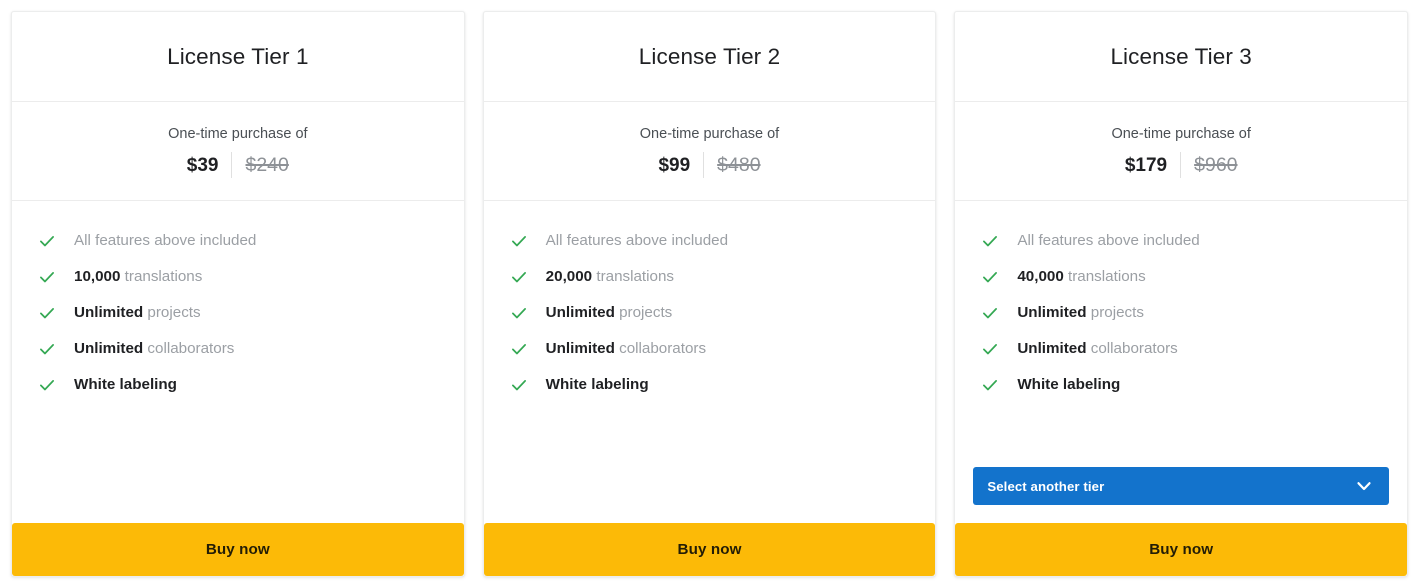 This screenshot has height=587, width=1417. Describe the element at coordinates (1364, 486) in the screenshot. I see `chevron-down-icon` at that location.